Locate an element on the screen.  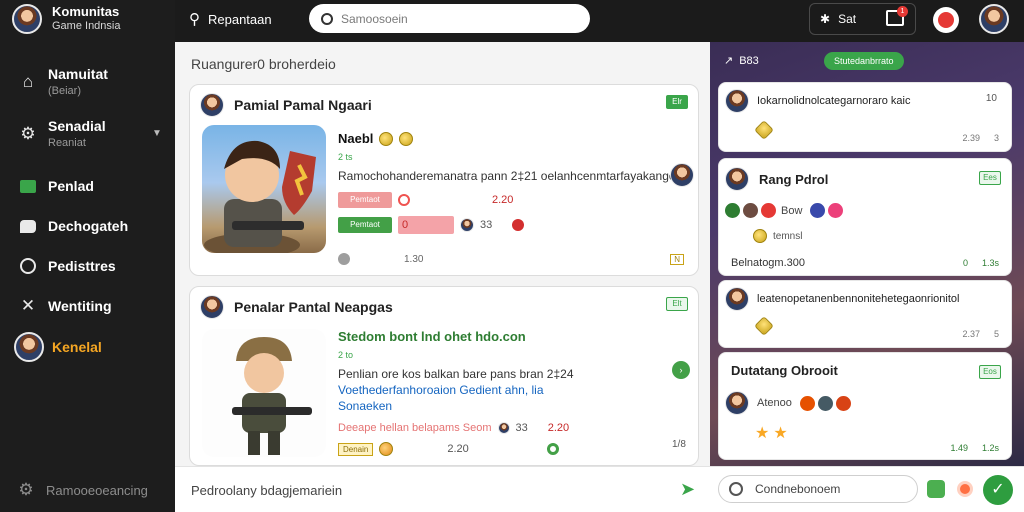
commenter-avatar is located at coordinates (682, 175).